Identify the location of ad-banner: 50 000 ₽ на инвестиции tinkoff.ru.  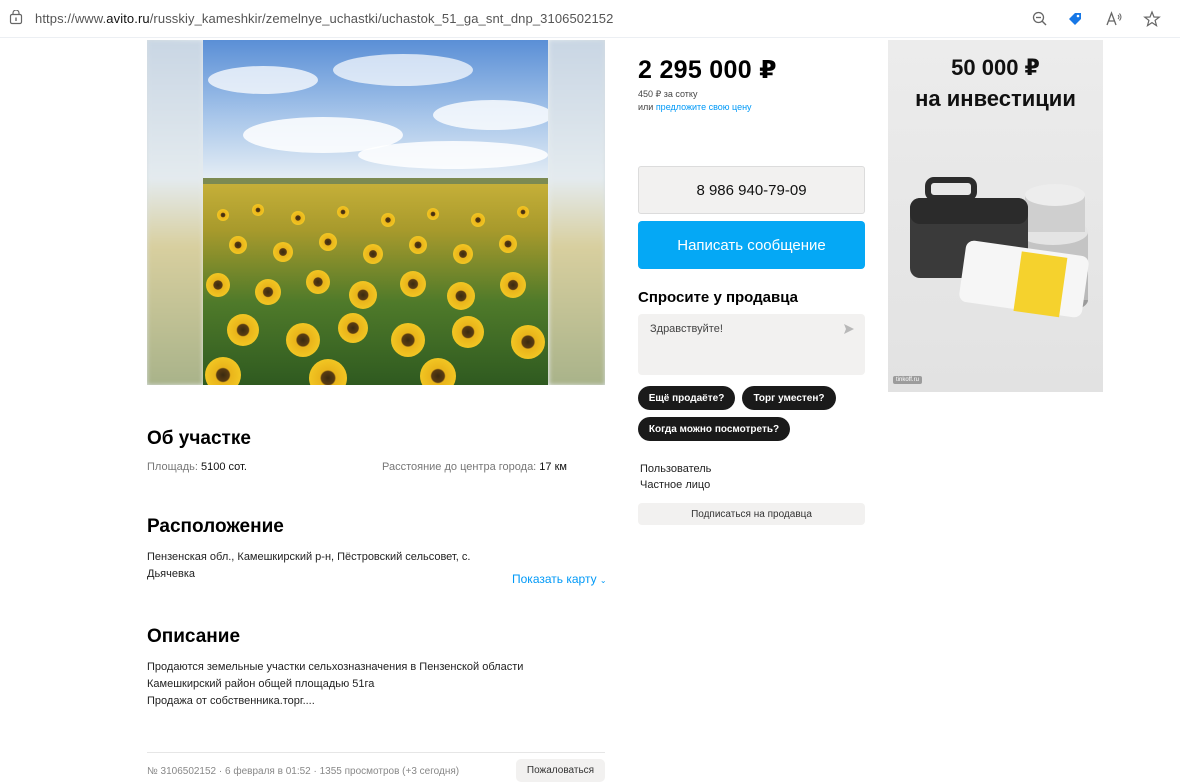
(995, 216).